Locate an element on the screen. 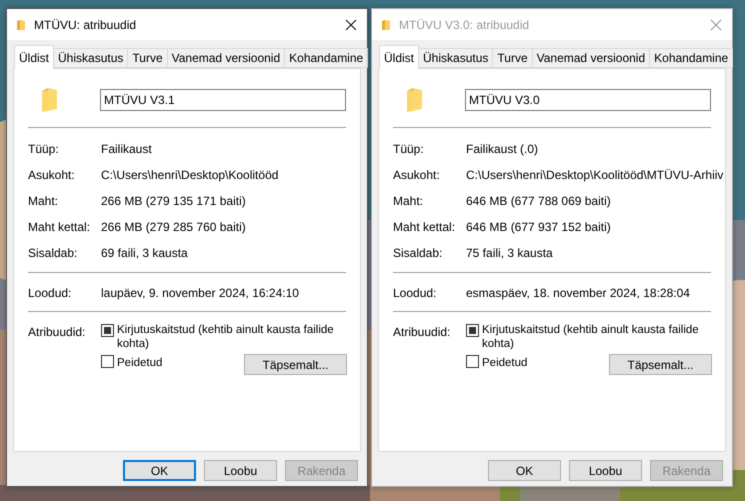  property-value: laupäev, 9. november 2024, 16:24:10 is located at coordinates (200, 293).